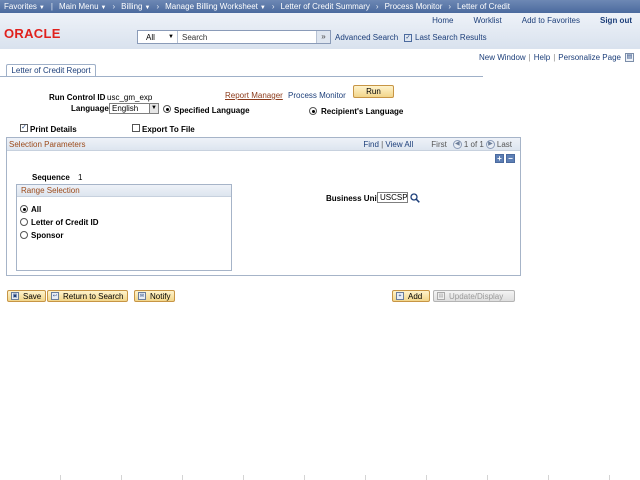  I want to click on worklist-link: Worklist, so click(487, 20).